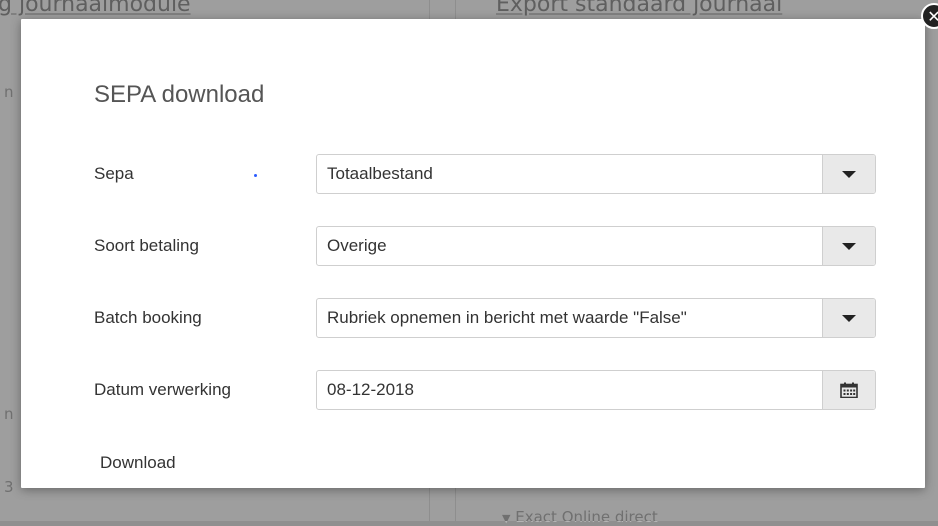 This screenshot has width=938, height=526. Describe the element at coordinates (596, 246) in the screenshot. I see `soort-betaling-select: Overige` at that location.